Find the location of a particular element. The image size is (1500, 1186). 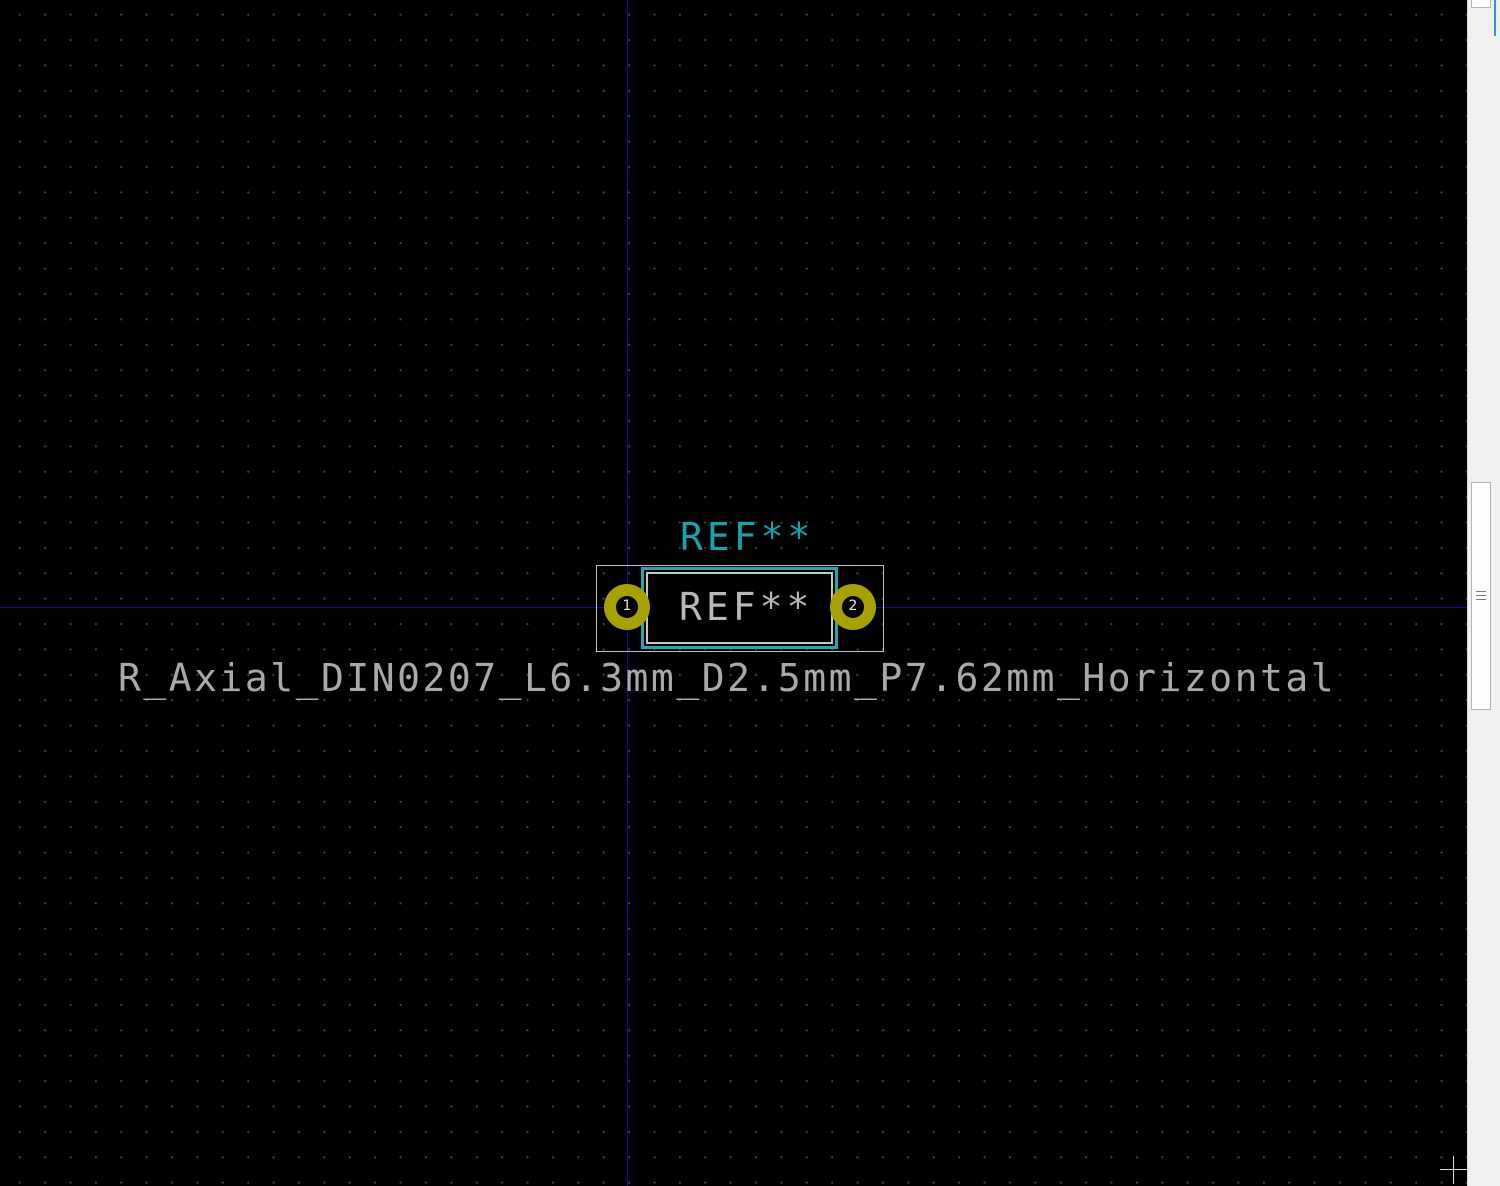

scrollbar-thumb is located at coordinates (1481, 596).